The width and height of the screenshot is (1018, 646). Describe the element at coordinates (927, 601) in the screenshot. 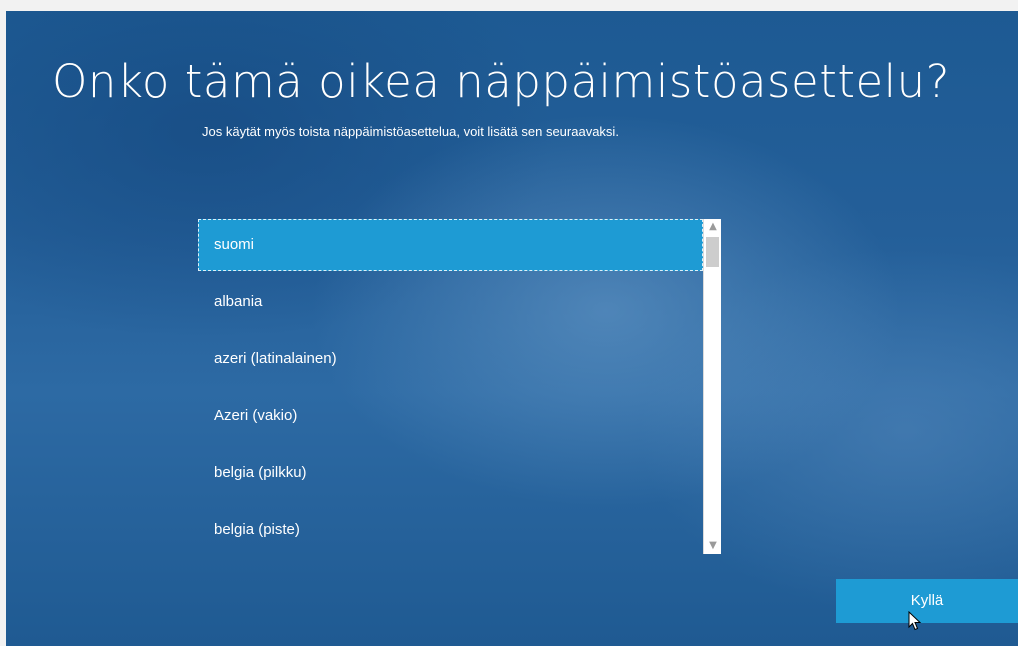

I see `yes-button: Kyllä` at that location.